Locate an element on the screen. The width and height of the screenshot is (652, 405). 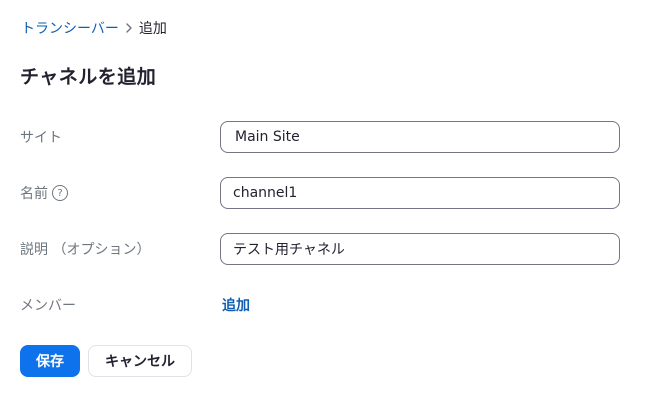
name-label-wrap: 名前 ? is located at coordinates (44, 193).